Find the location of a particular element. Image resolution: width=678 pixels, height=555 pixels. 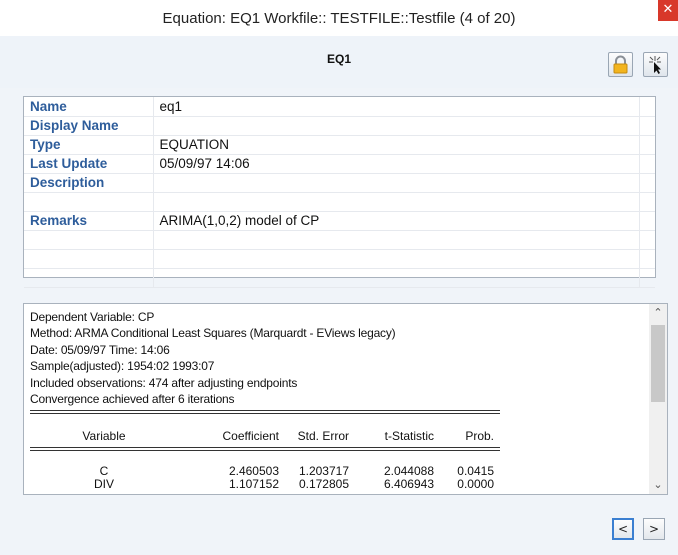

vertical-scrollbar: ⌃ ⌄ is located at coordinates (658, 399).